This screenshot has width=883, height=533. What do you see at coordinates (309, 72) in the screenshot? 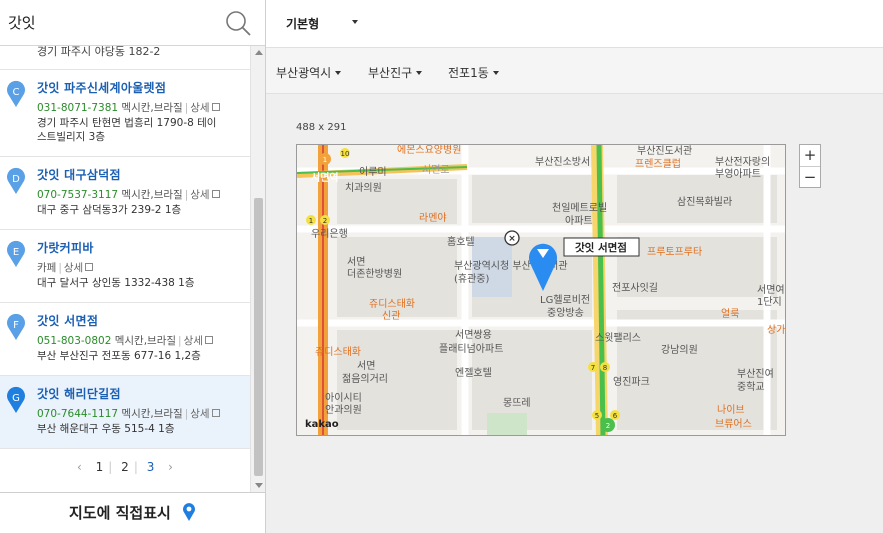
I see `region-city: 부산광역시` at bounding box center [309, 72].